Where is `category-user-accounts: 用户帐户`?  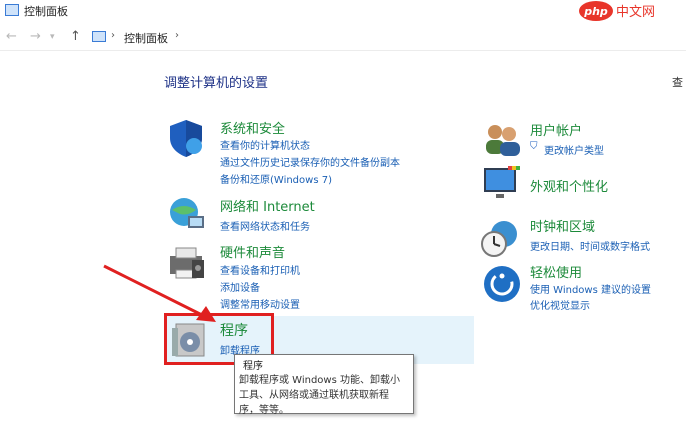 category-user-accounts: 用户帐户 is located at coordinates (556, 129).